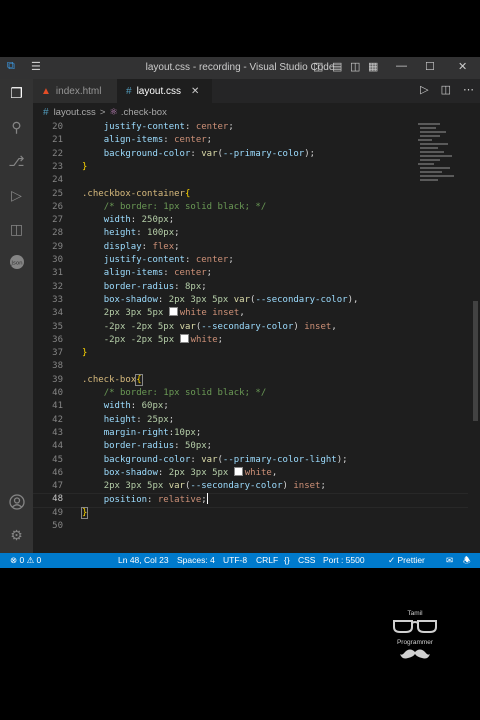 The height and width of the screenshot is (720, 480). I want to click on glasses-icon, so click(415, 626).